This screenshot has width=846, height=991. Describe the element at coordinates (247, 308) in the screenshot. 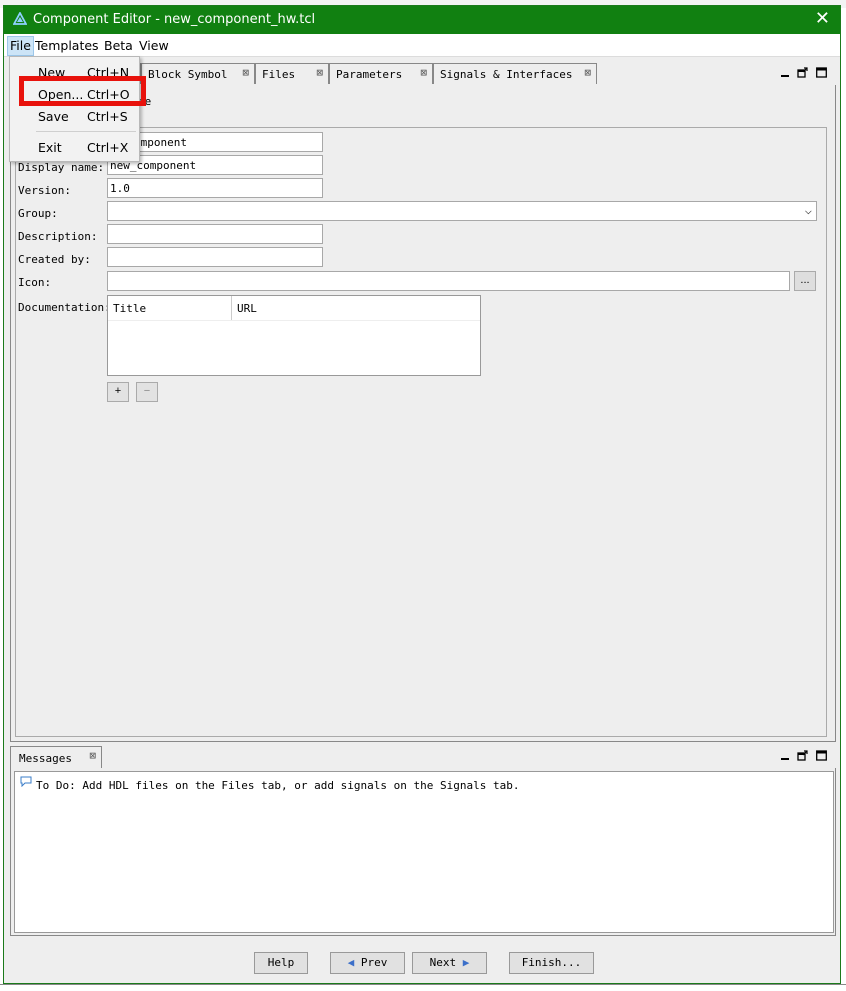

I see `column-url: URL` at that location.